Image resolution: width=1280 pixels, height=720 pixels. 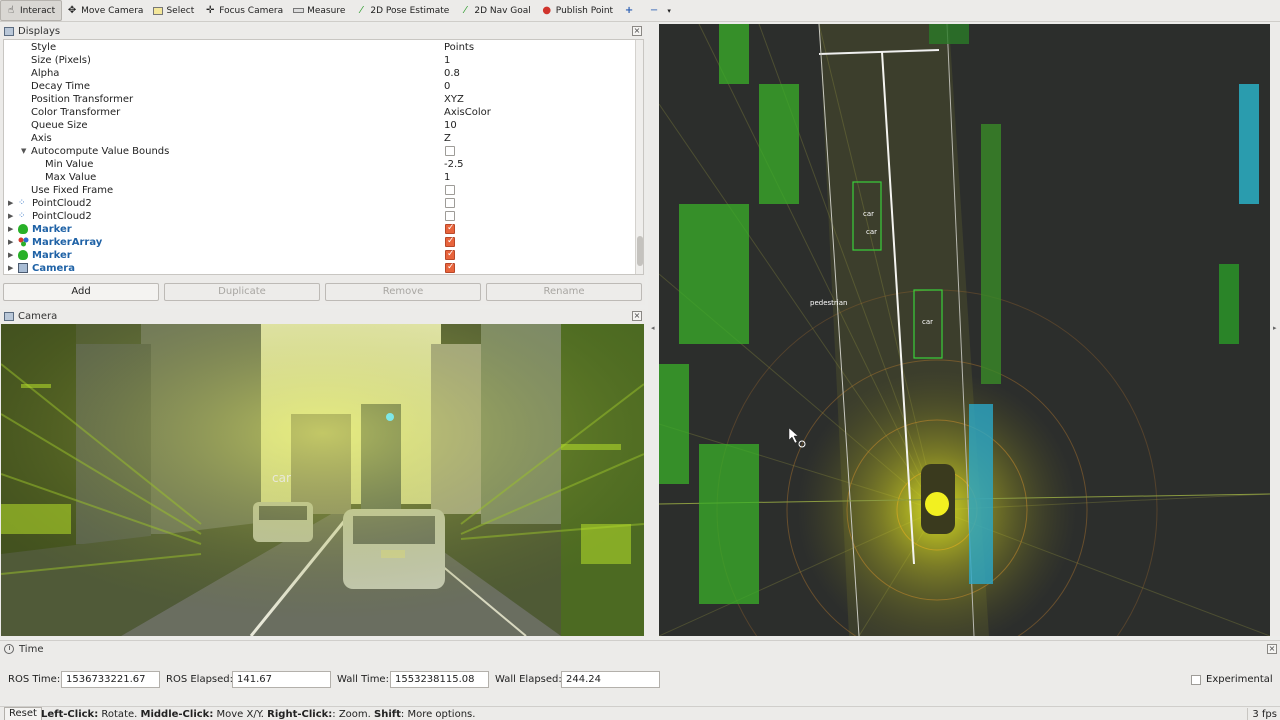 I want to click on wall-time-field: 1553238115.08, so click(x=439, y=679).